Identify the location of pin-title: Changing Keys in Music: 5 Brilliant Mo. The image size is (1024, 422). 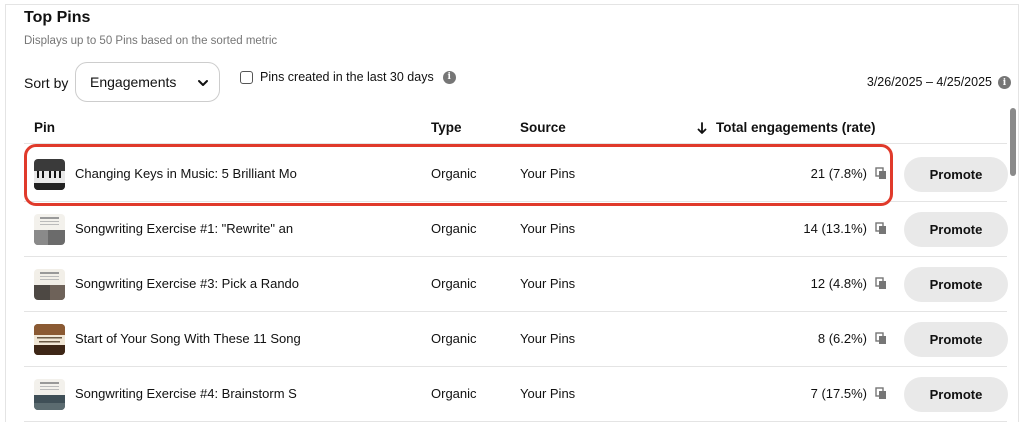
(191, 173).